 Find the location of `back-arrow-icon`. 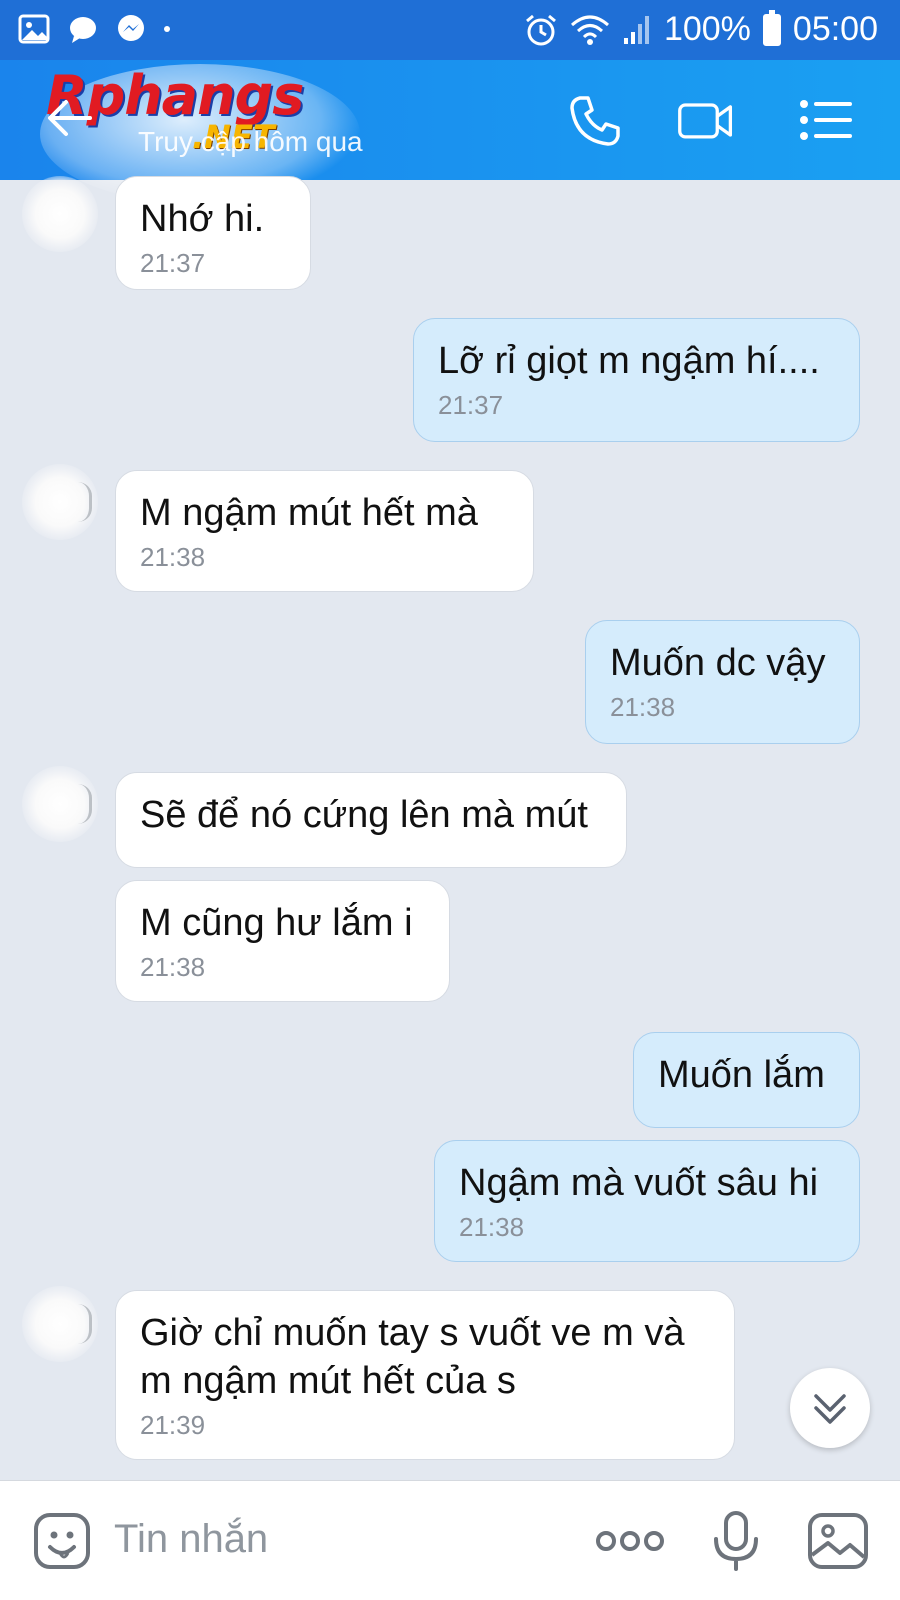

back-arrow-icon is located at coordinates (70, 118).